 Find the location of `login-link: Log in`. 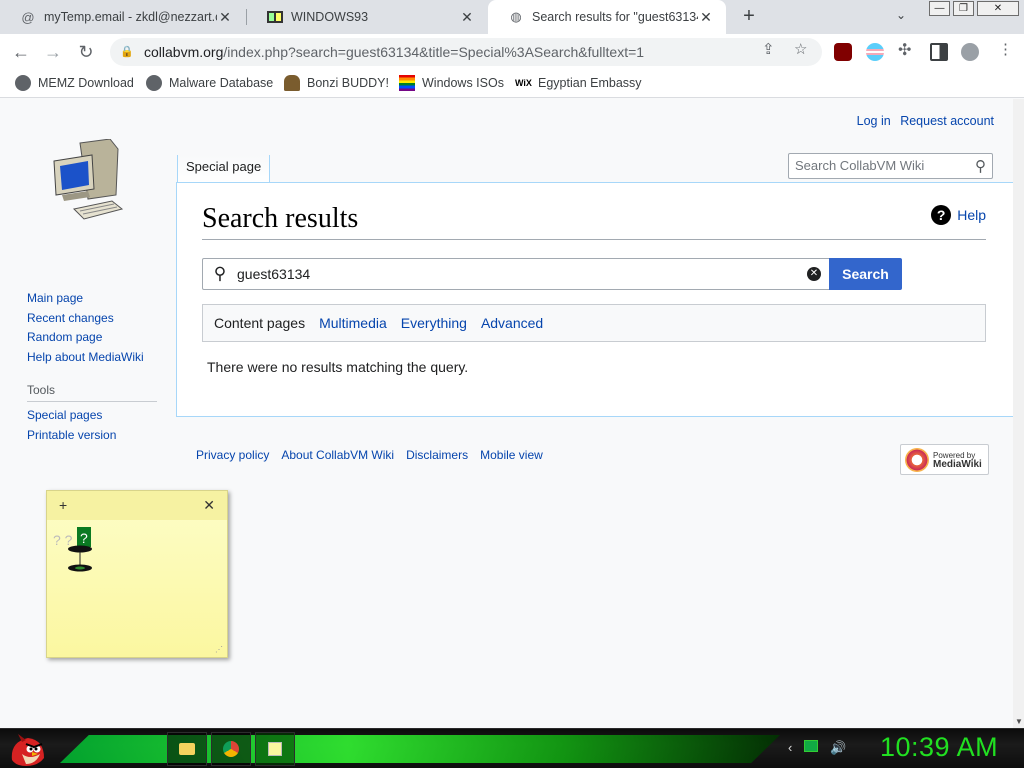

login-link: Log in is located at coordinates (874, 121).